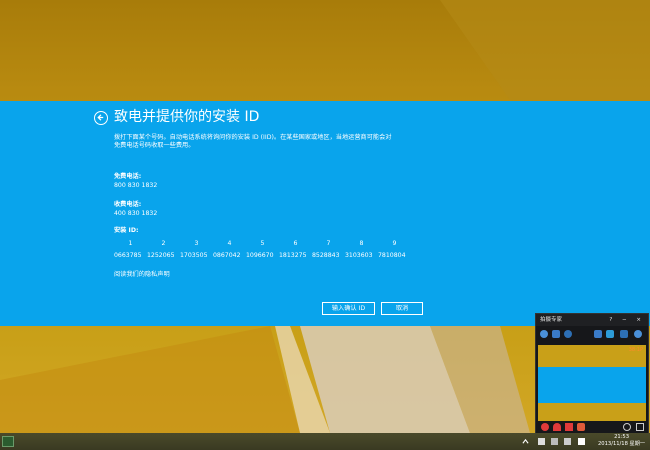 This screenshot has height=450, width=650. Describe the element at coordinates (328, 243) in the screenshot. I see `install-id-column-7: 7` at that location.